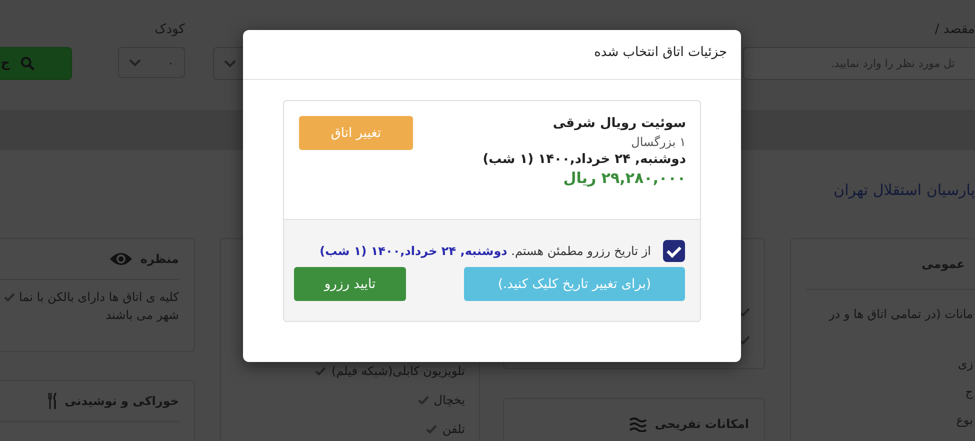 The width and height of the screenshot is (975, 441). What do you see at coordinates (356, 133) in the screenshot?
I see `change-room-button: تغییر اتاق` at bounding box center [356, 133].